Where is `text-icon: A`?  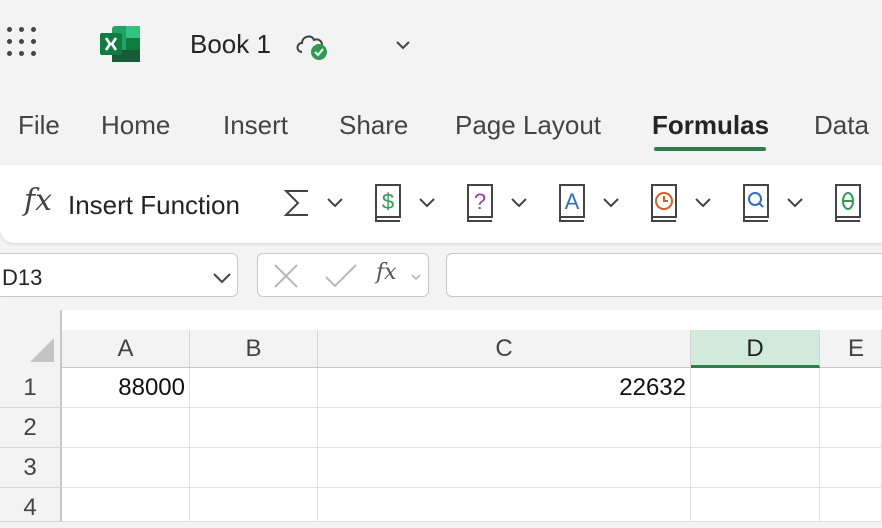
text-icon: A is located at coordinates (572, 203).